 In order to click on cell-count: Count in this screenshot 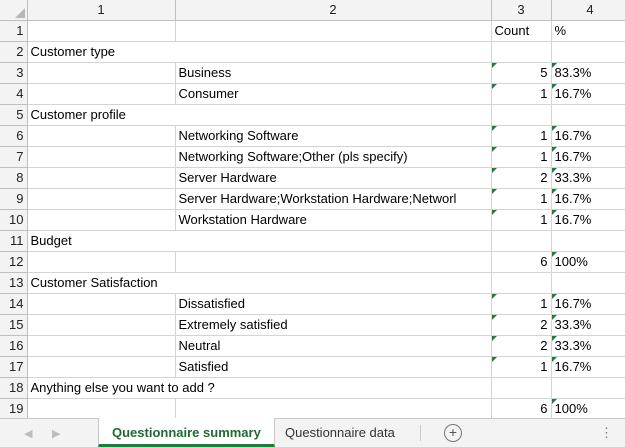, I will do `click(521, 31)`.